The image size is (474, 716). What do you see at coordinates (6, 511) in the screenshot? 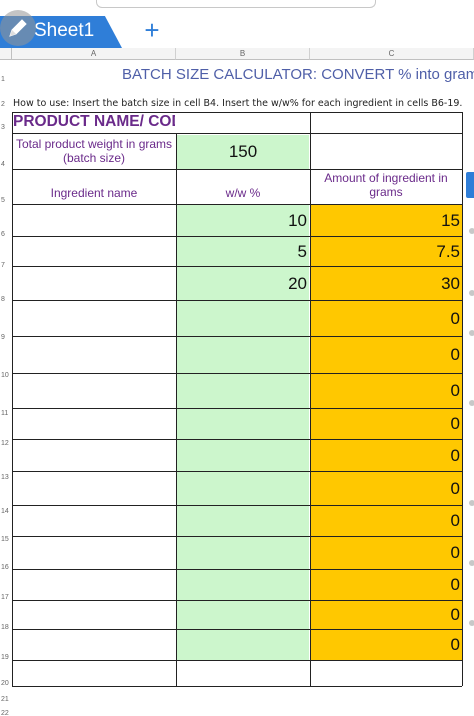
I see `row-header-14: 14` at bounding box center [6, 511].